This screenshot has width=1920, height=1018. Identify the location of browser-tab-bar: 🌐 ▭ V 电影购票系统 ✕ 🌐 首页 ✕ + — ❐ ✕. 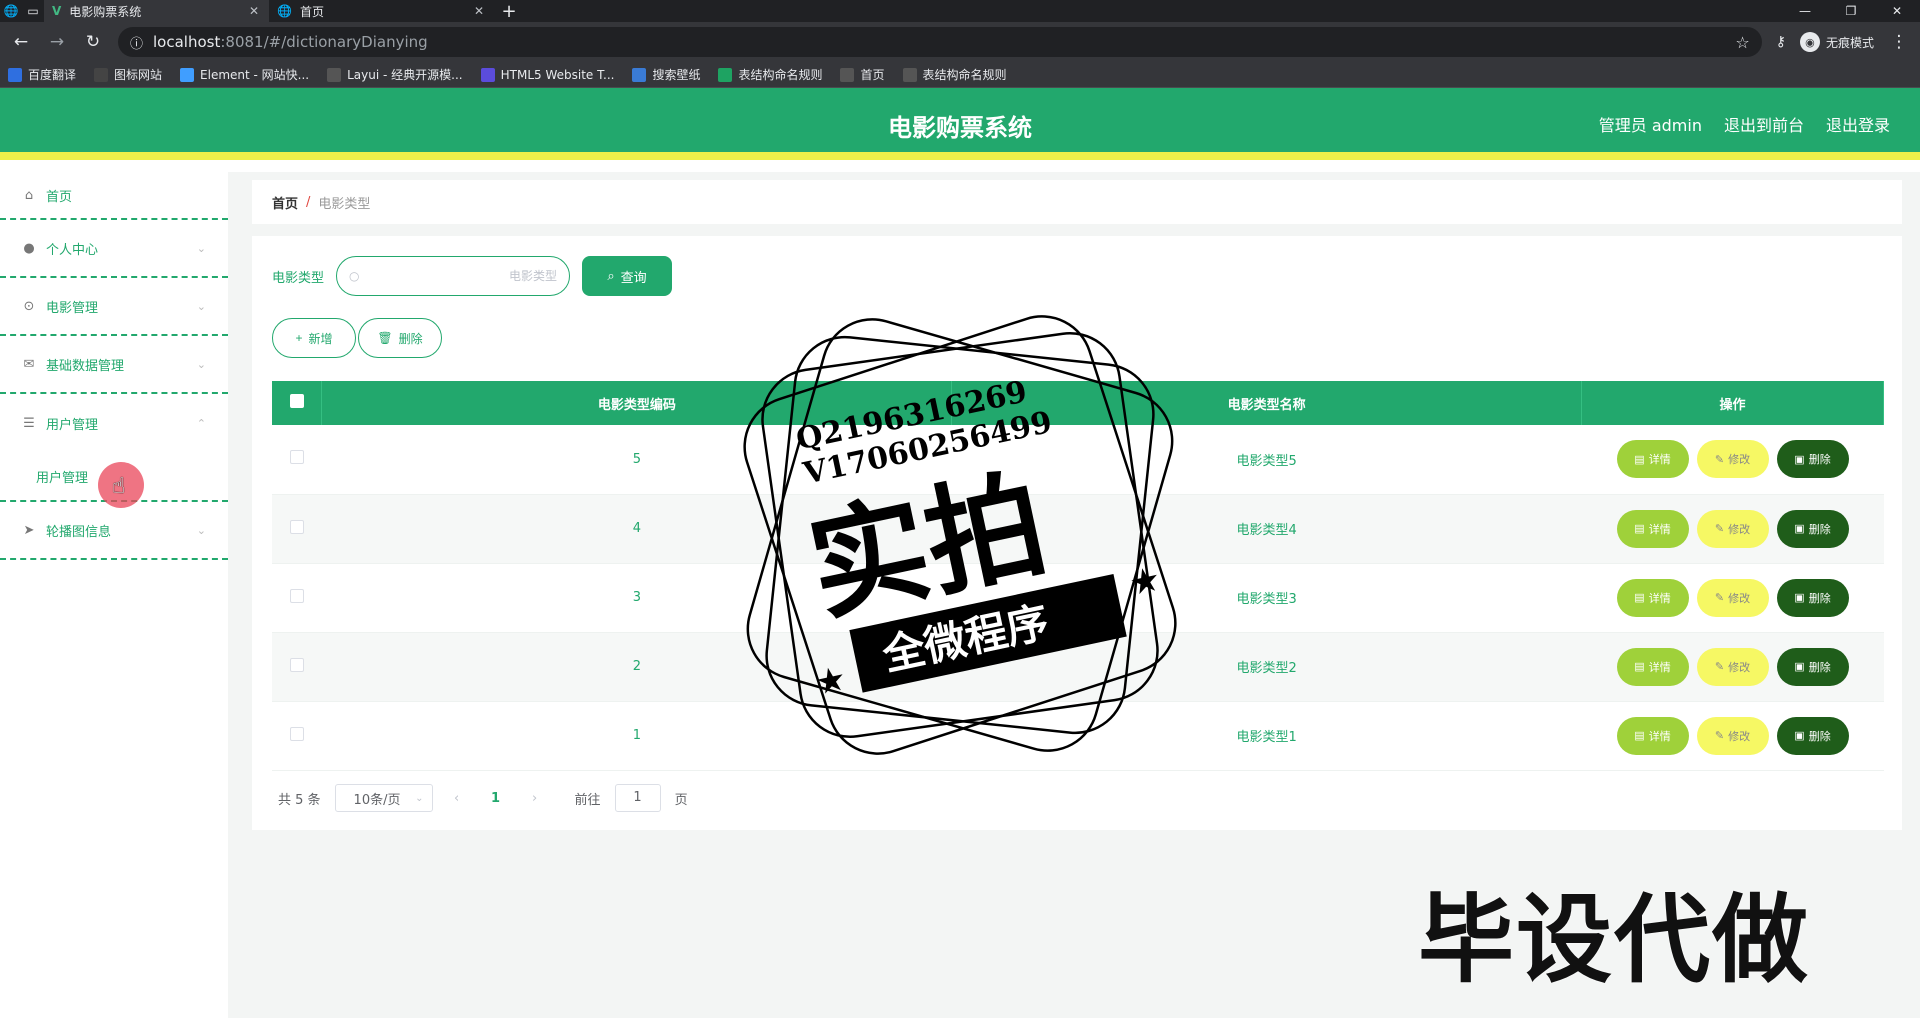
(960, 11).